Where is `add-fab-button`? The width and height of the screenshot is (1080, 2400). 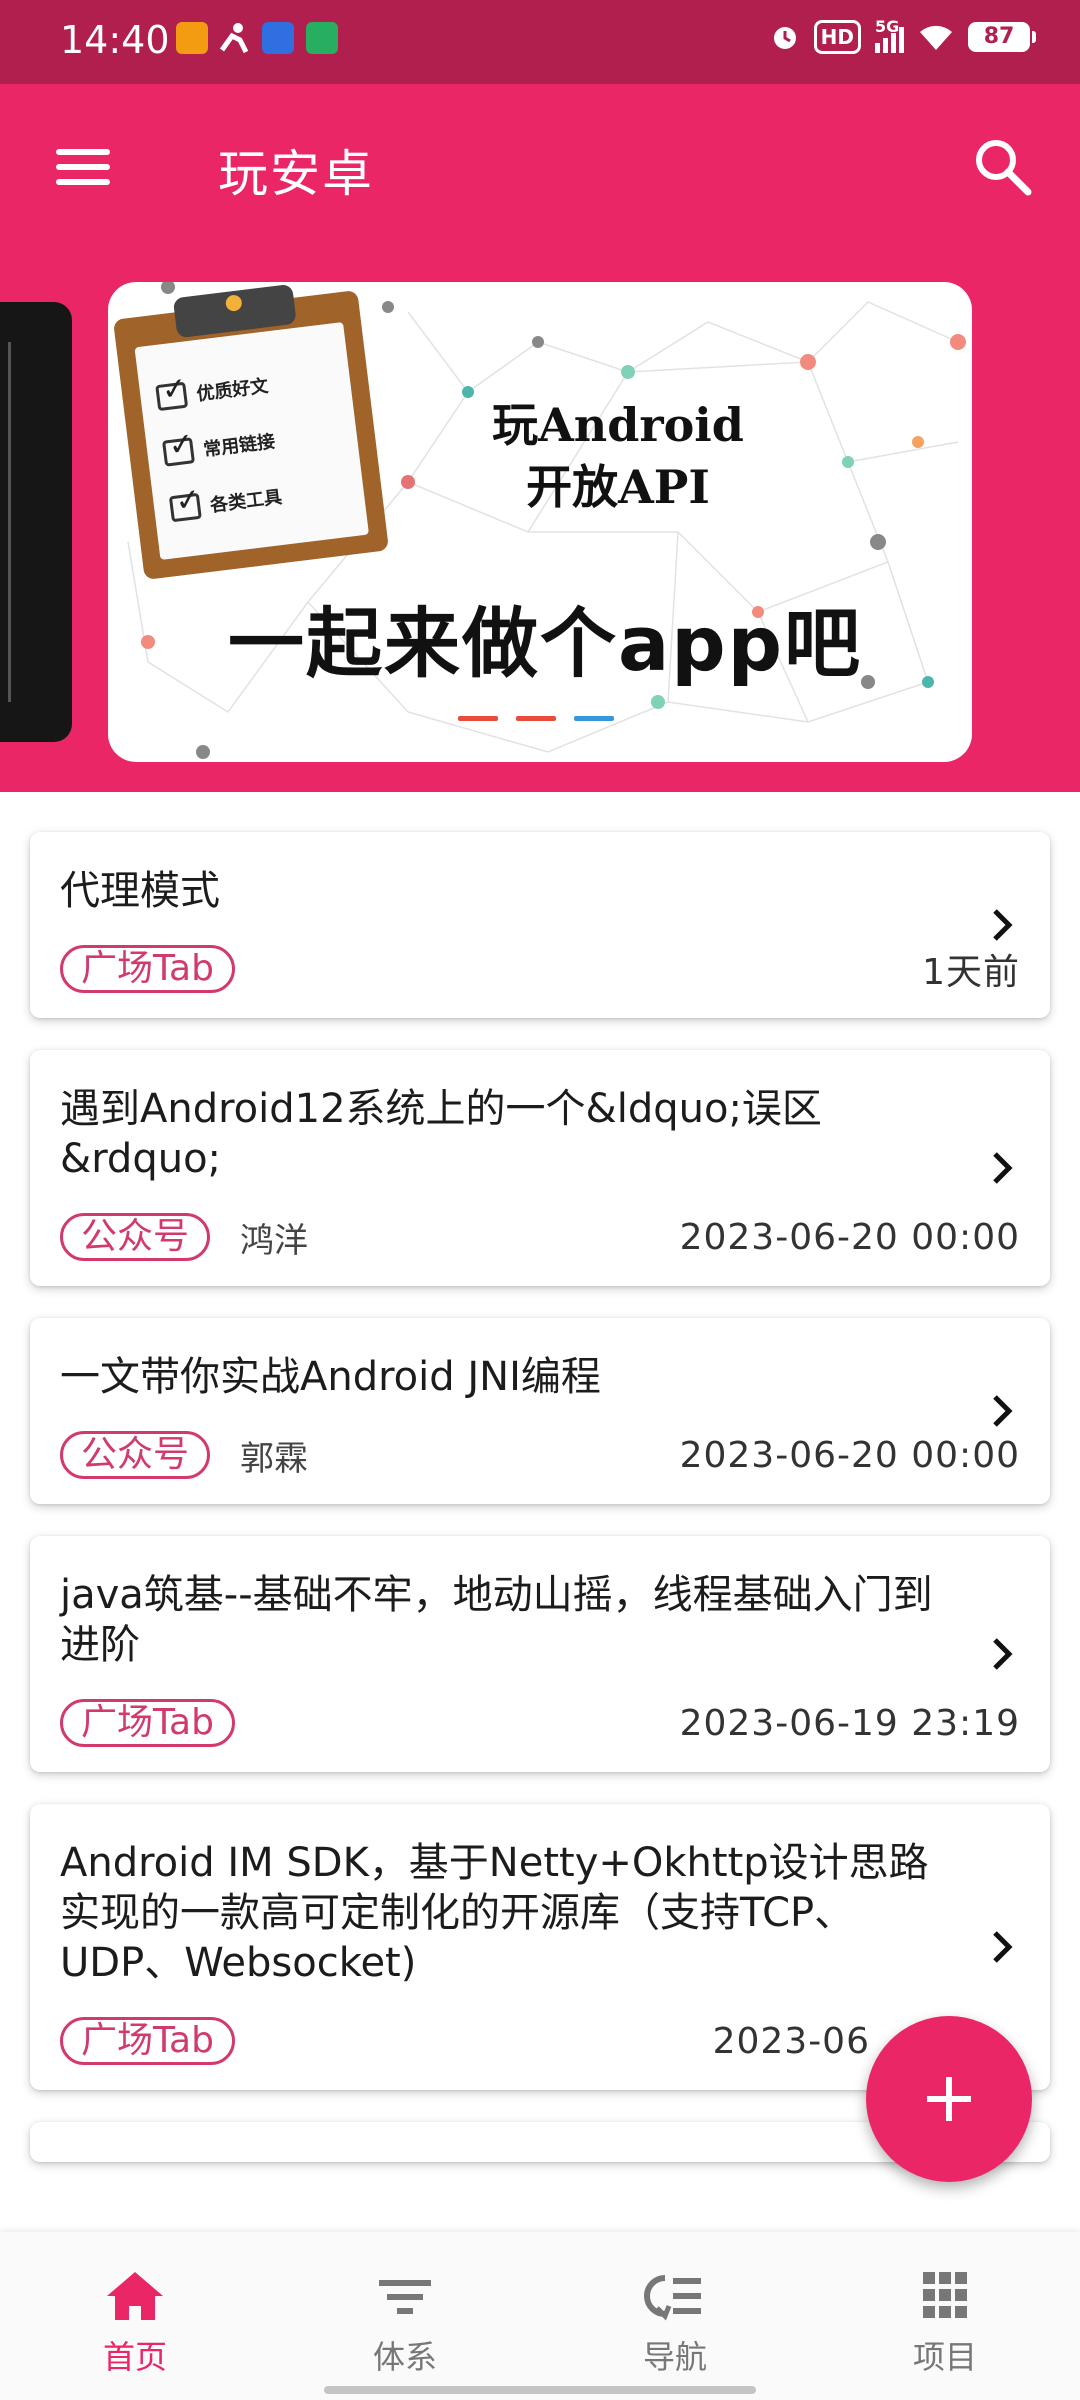 add-fab-button is located at coordinates (949, 2099).